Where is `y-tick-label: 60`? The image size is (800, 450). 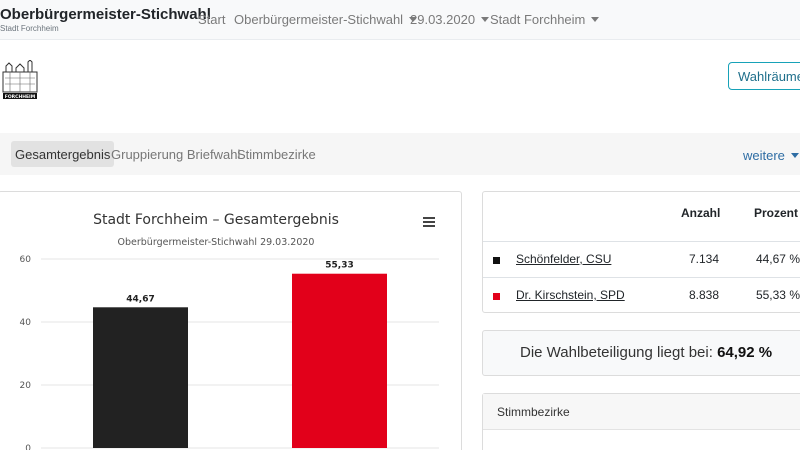 y-tick-label: 60 is located at coordinates (26, 260).